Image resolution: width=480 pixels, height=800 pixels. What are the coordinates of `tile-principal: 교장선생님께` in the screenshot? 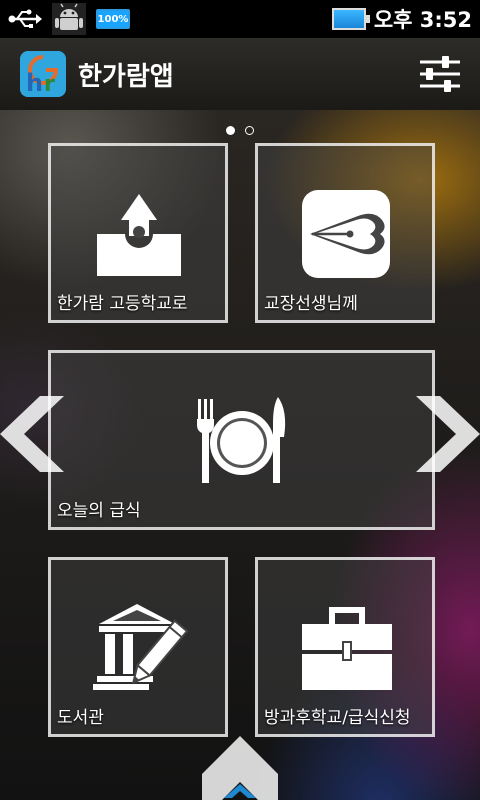 It's located at (345, 233).